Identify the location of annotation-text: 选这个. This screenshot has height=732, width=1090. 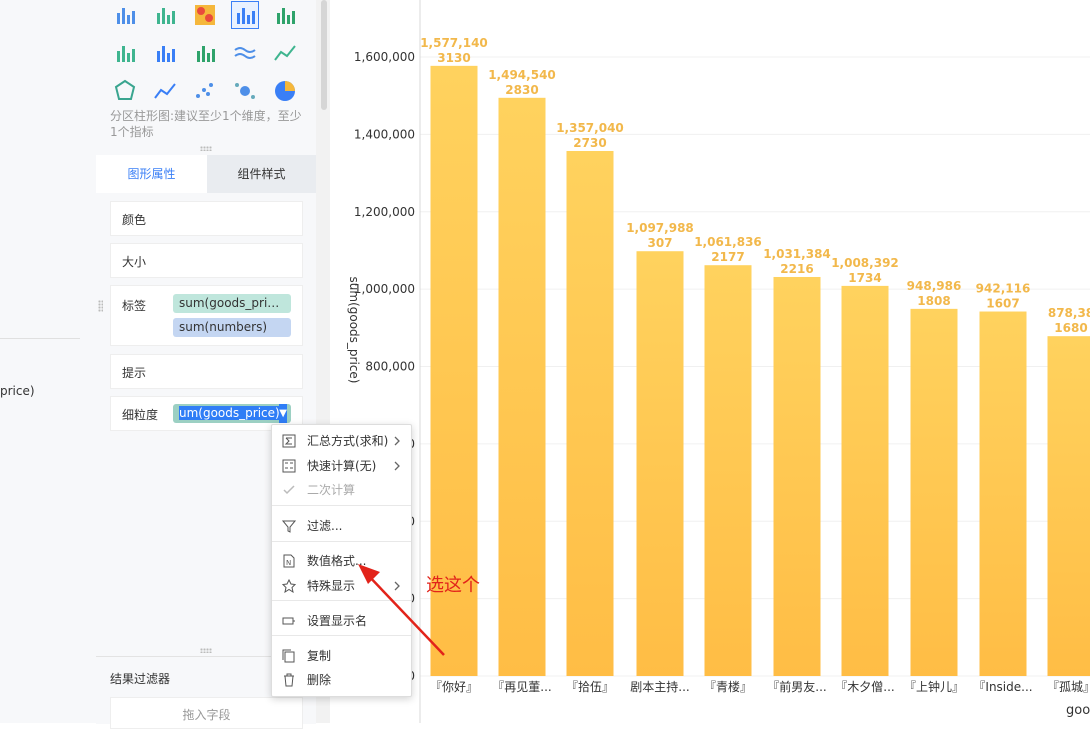
(453, 584).